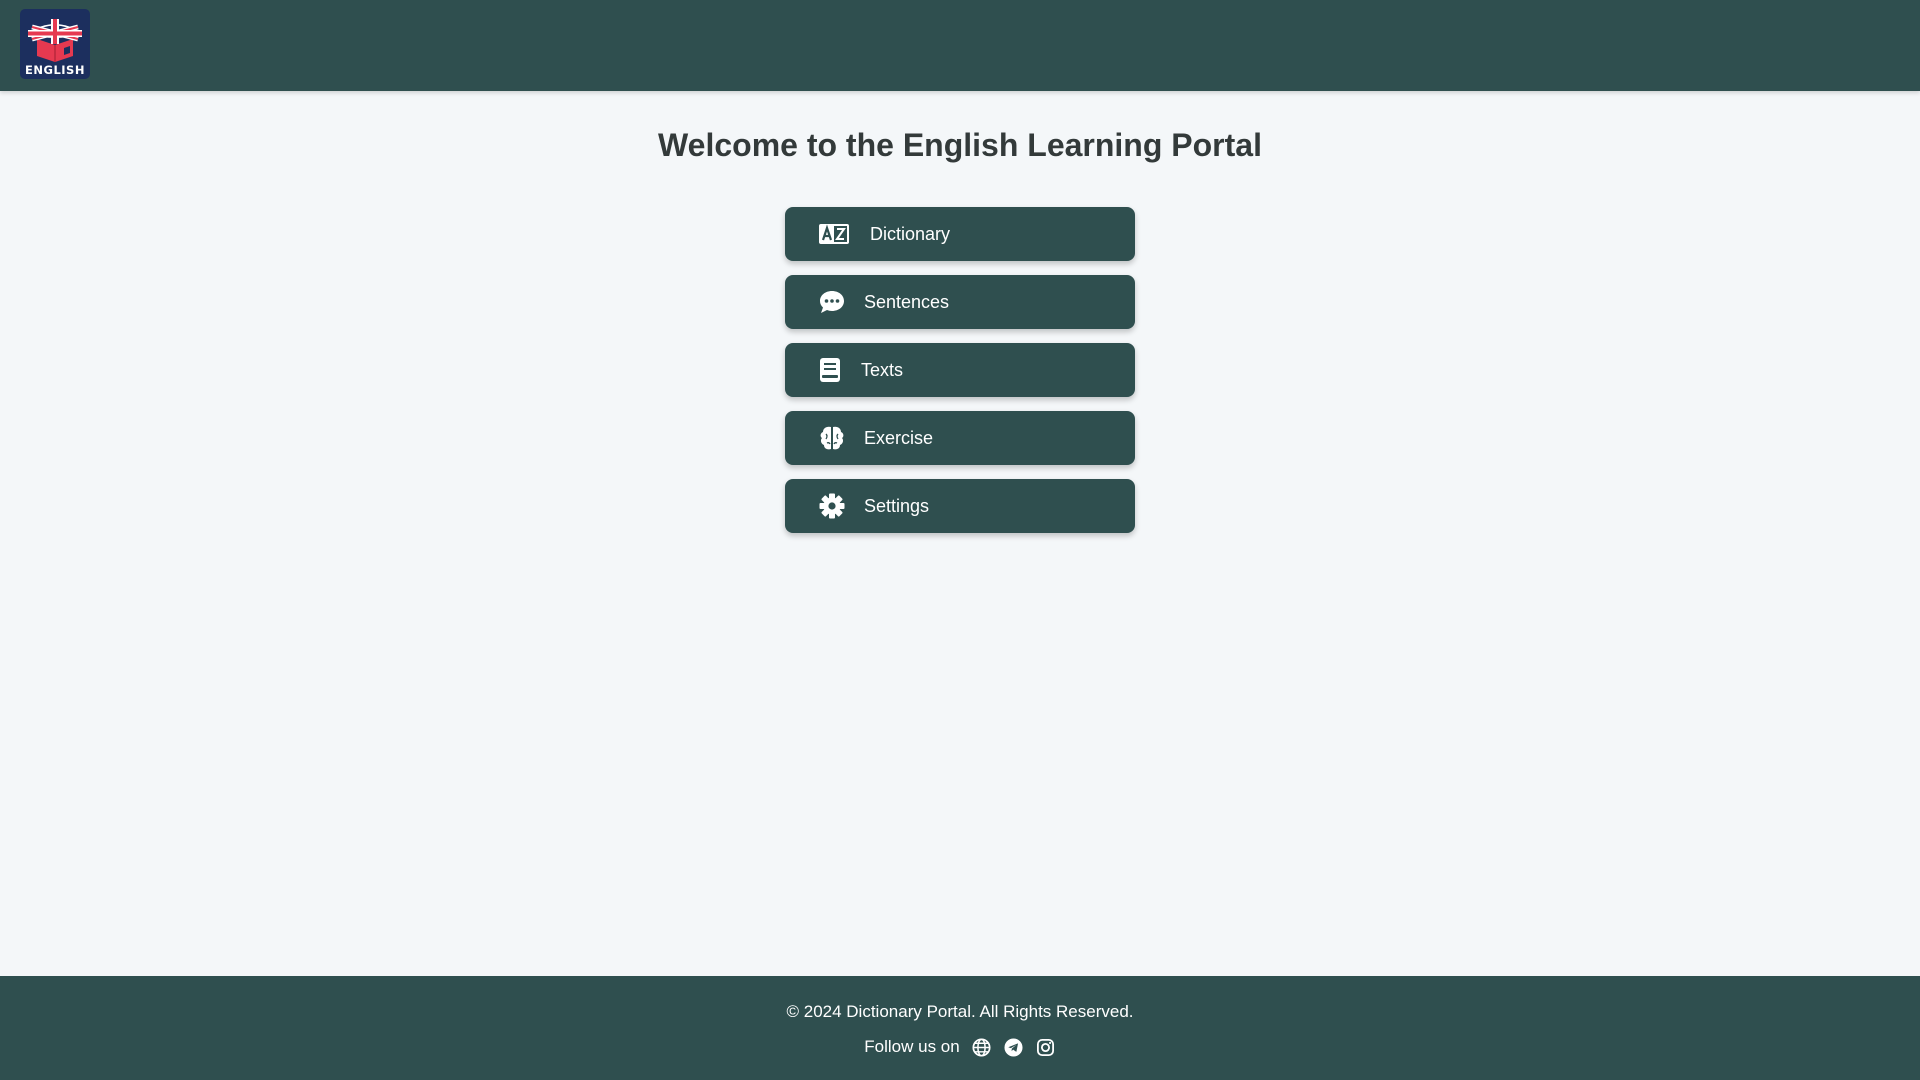 This screenshot has width=1920, height=1080. What do you see at coordinates (960, 234) in the screenshot?
I see `dictionary-button: Dictionary` at bounding box center [960, 234].